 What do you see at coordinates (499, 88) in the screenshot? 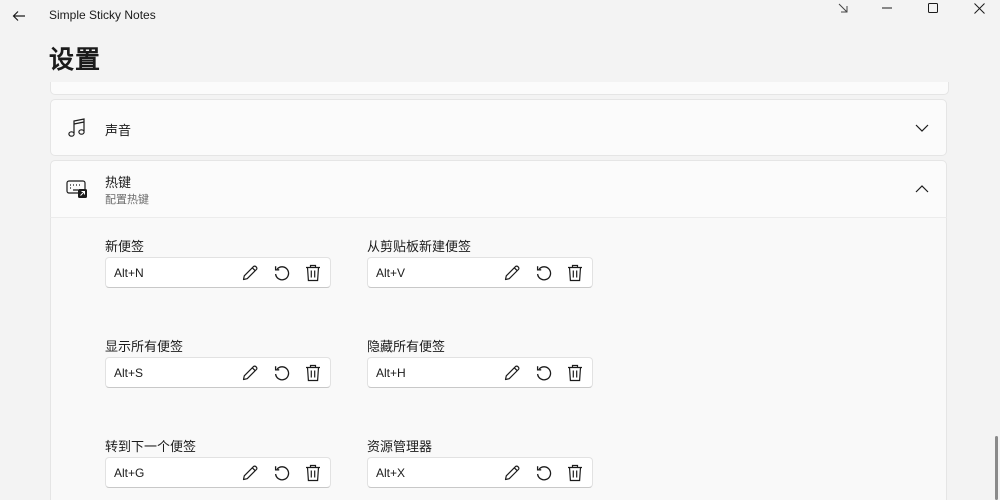
I see `previous-card-edge` at bounding box center [499, 88].